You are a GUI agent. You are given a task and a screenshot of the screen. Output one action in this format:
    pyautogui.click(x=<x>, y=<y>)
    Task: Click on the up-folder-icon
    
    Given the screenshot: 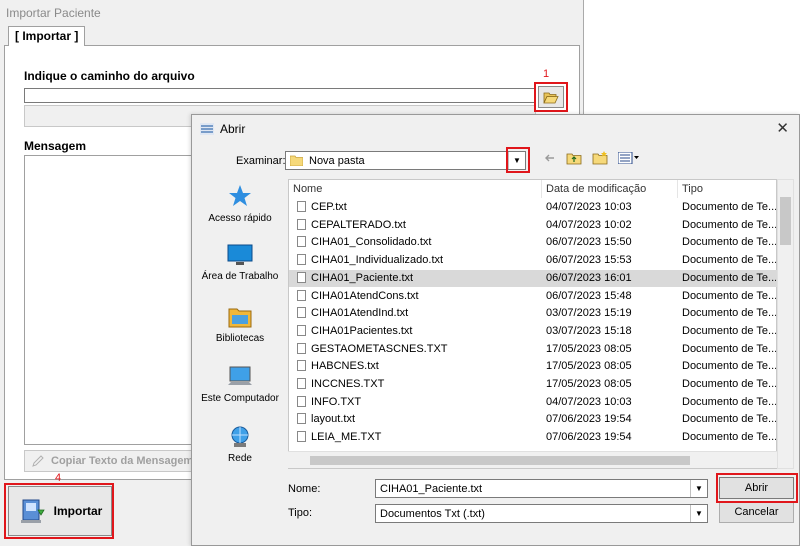 What is the action you would take?
    pyautogui.click(x=574, y=158)
    